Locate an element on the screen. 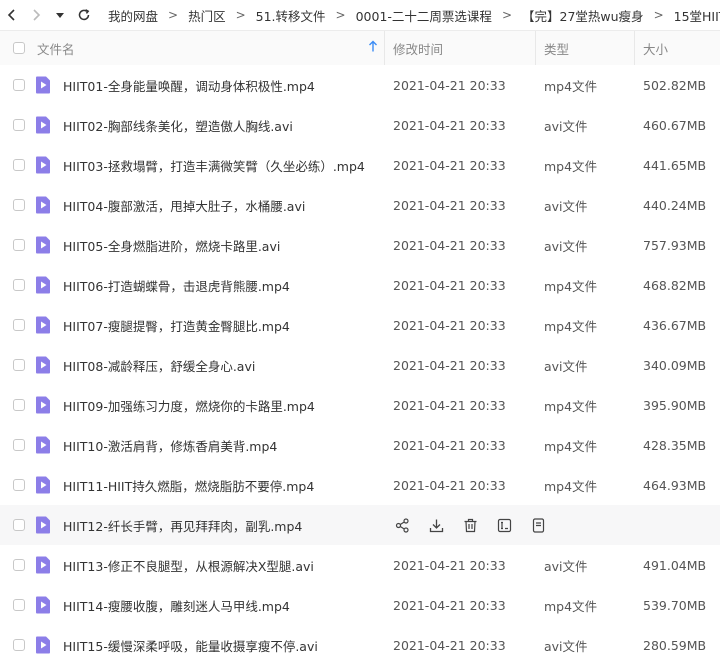 The height and width of the screenshot is (665, 720). download-icon is located at coordinates (436, 525).